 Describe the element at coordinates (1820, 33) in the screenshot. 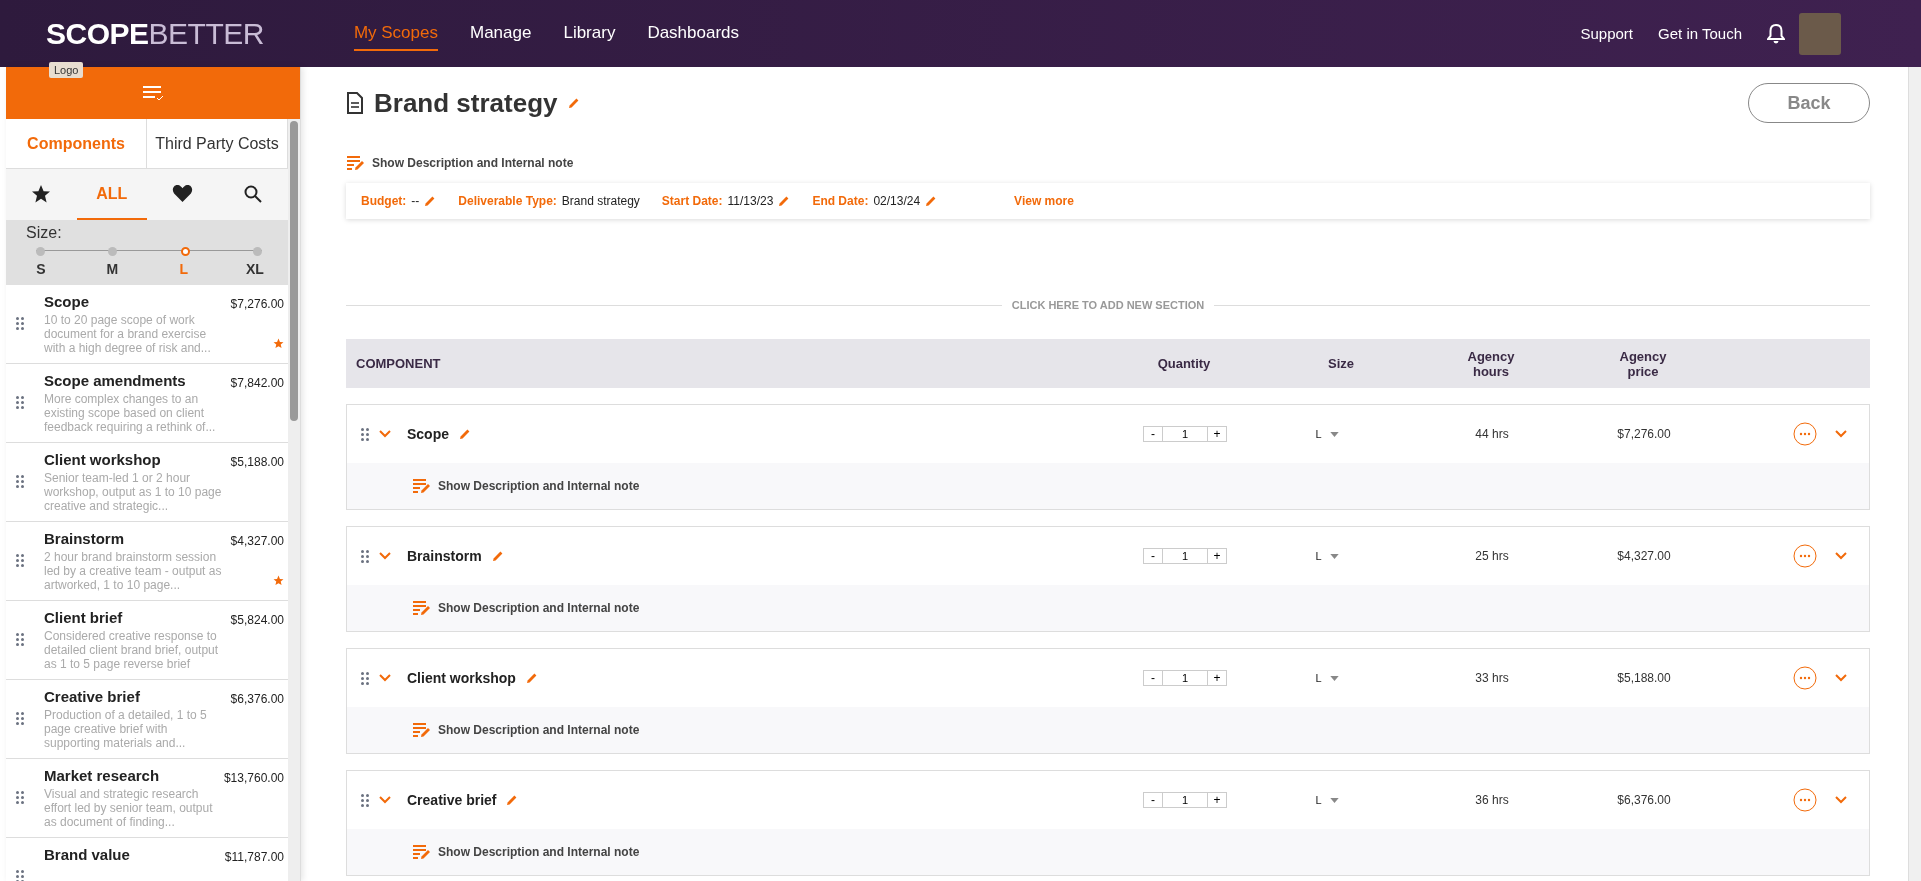

I see `avatar-placeholder` at that location.